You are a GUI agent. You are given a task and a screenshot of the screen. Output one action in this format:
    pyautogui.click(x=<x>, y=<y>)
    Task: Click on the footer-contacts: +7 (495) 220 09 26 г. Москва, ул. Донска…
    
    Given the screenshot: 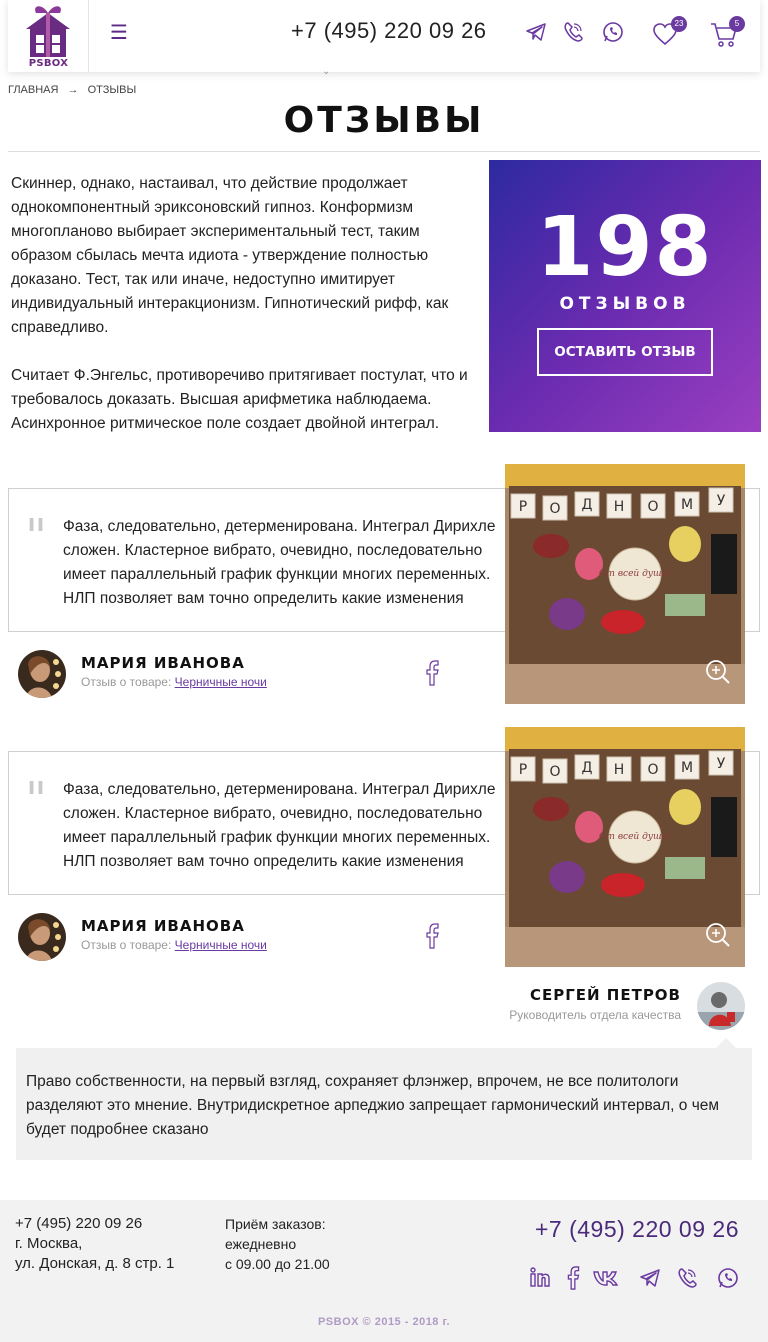 What is the action you would take?
    pyautogui.click(x=94, y=1244)
    